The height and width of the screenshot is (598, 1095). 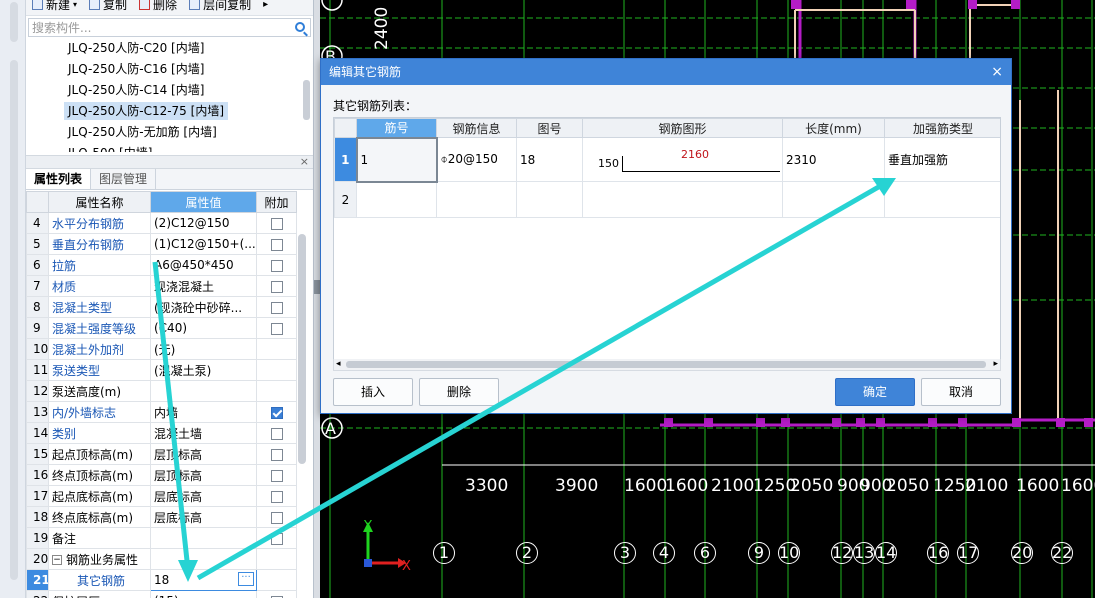 I want to click on property-row: 15 起点顶标高(m) 层顶标高, so click(x=161, y=454).